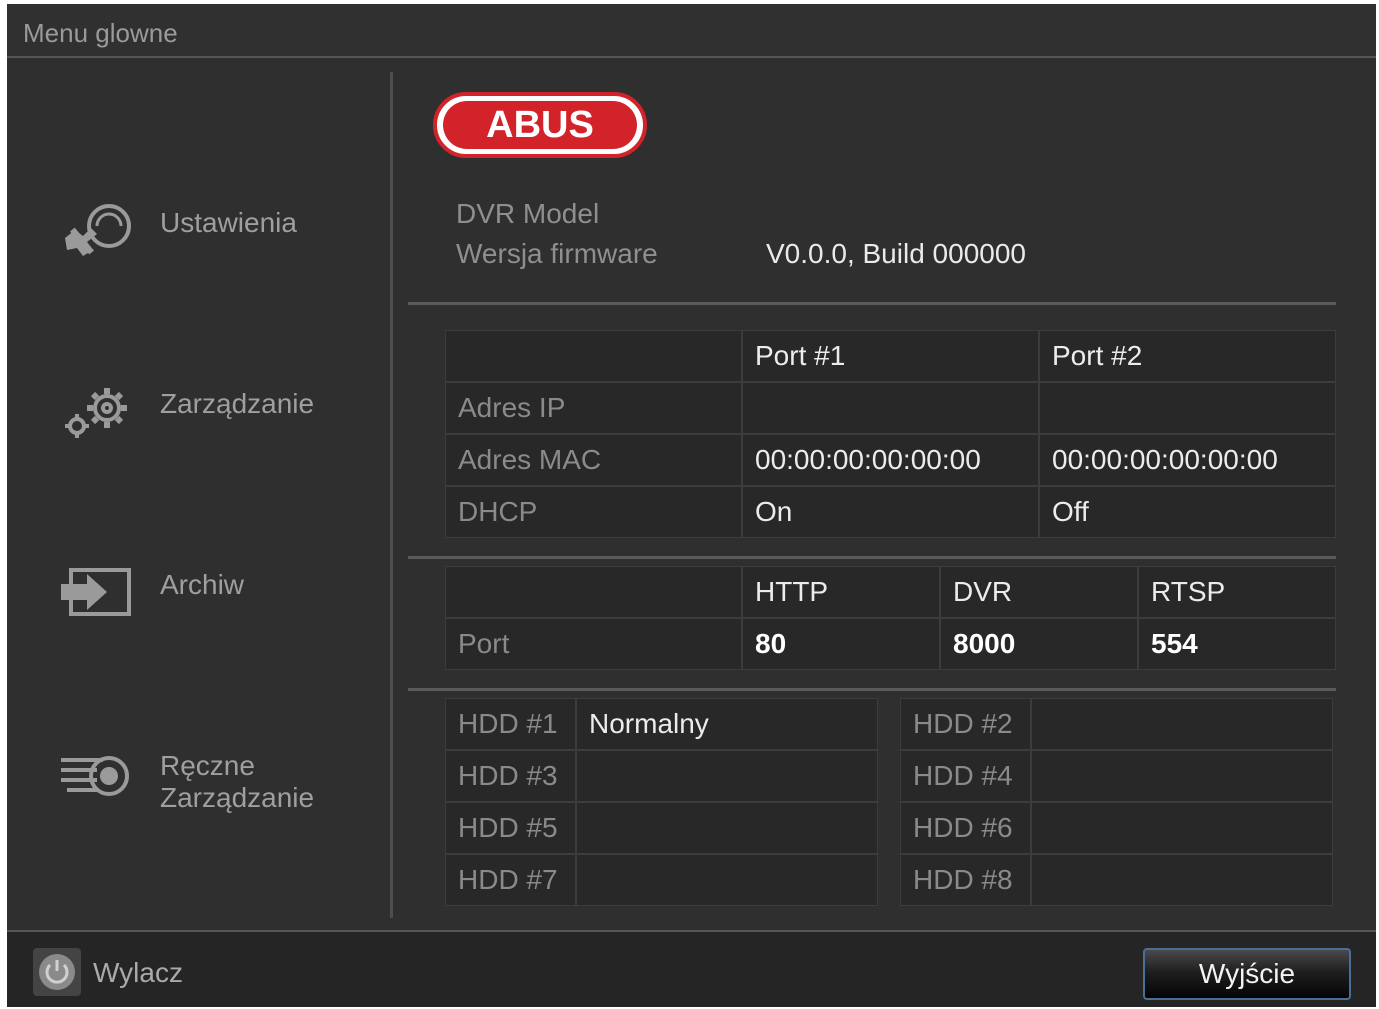 This screenshot has height=1009, width=1379. I want to click on sidebar-item-zarzadzanie: Zarządzanie, so click(217, 418).